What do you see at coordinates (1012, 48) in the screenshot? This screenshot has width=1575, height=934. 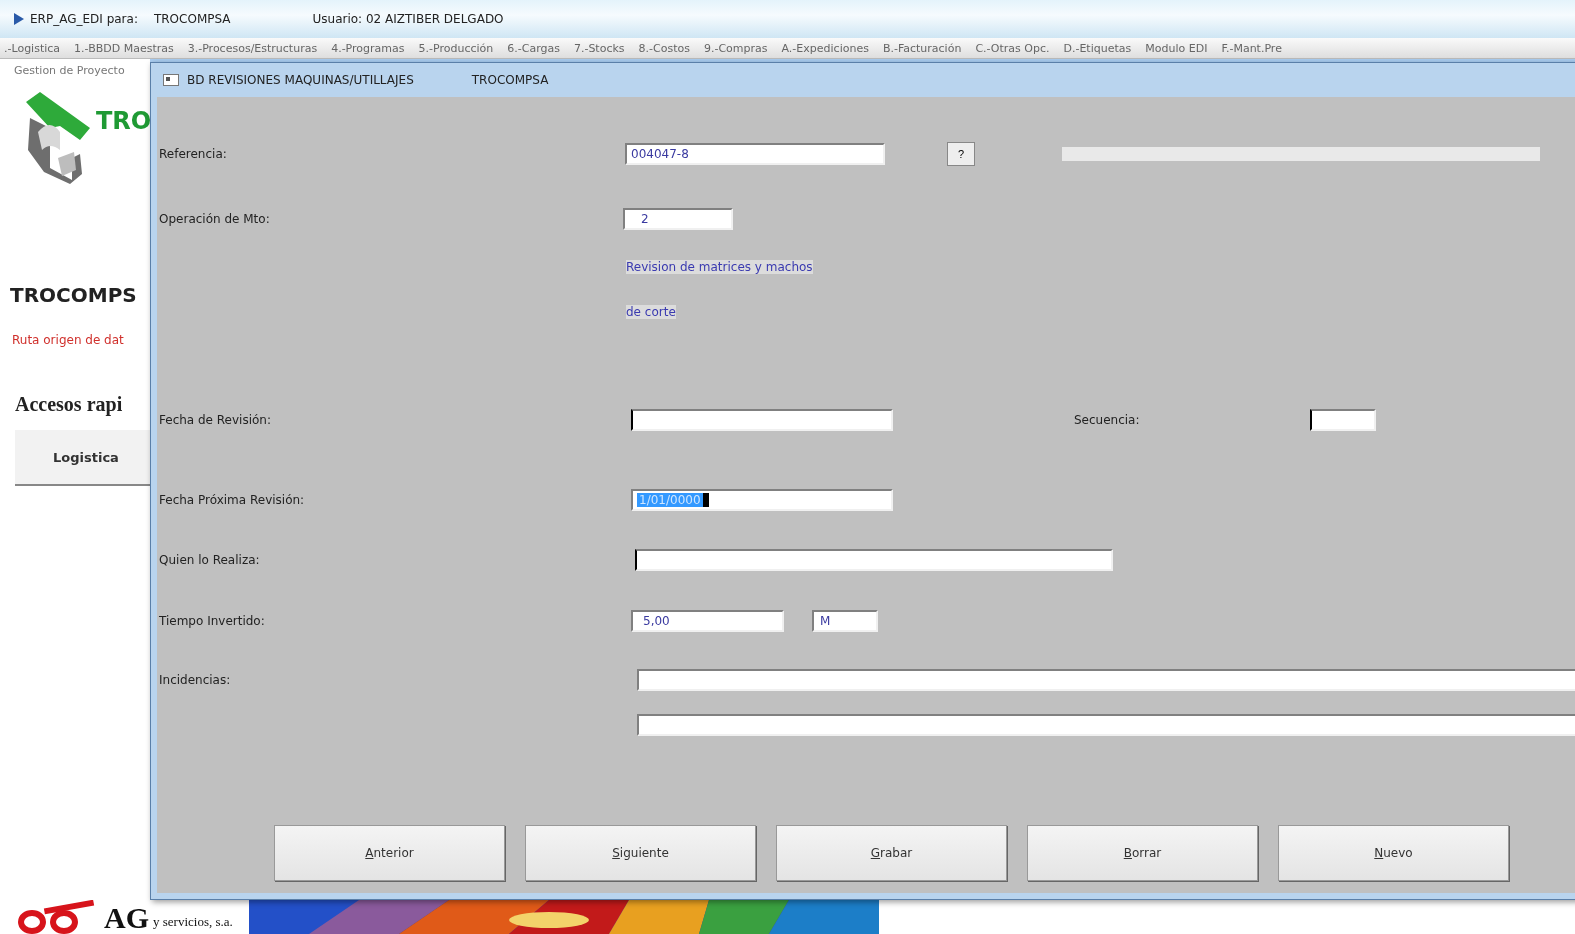 I see `menu-item: C.-Otras Opc.` at bounding box center [1012, 48].